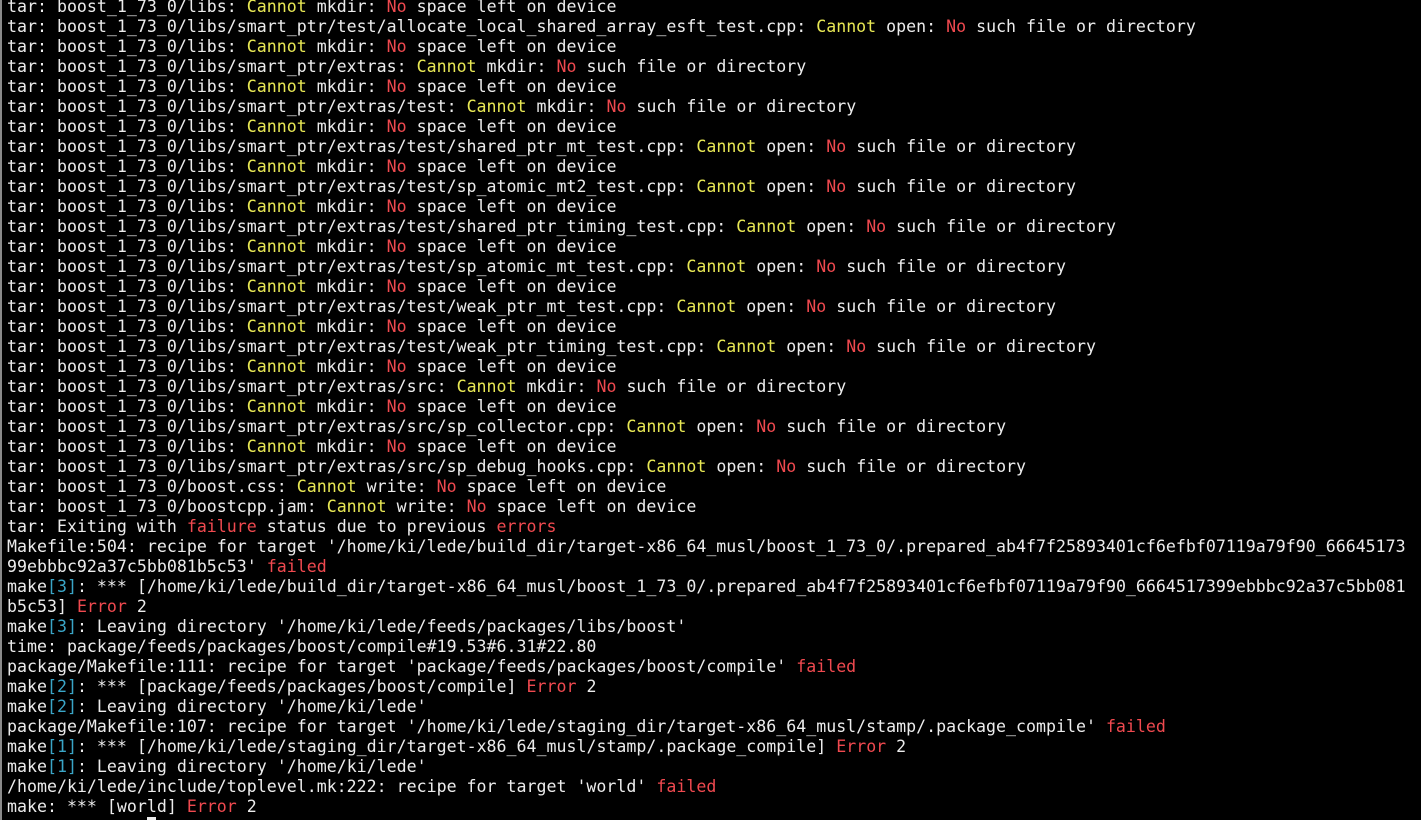 The width and height of the screenshot is (1421, 820). I want to click on terminal-text-segment: tar: boost_1_73_0/libs/smart_ptr/extras:, so click(212, 66).